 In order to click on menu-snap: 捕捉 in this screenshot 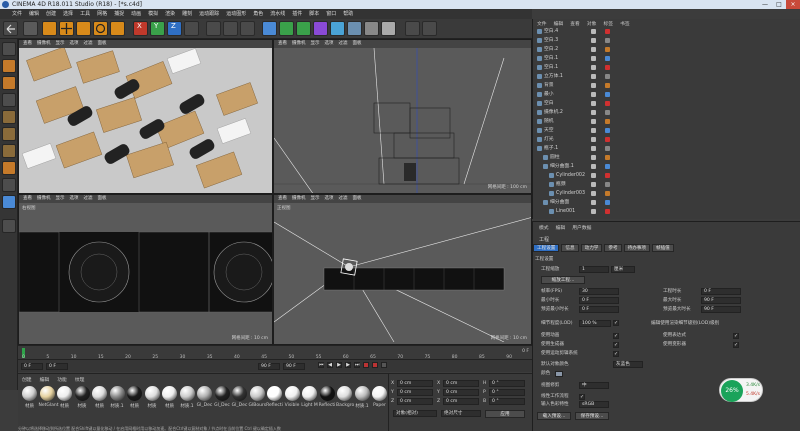, I will do `click(119, 14)`.